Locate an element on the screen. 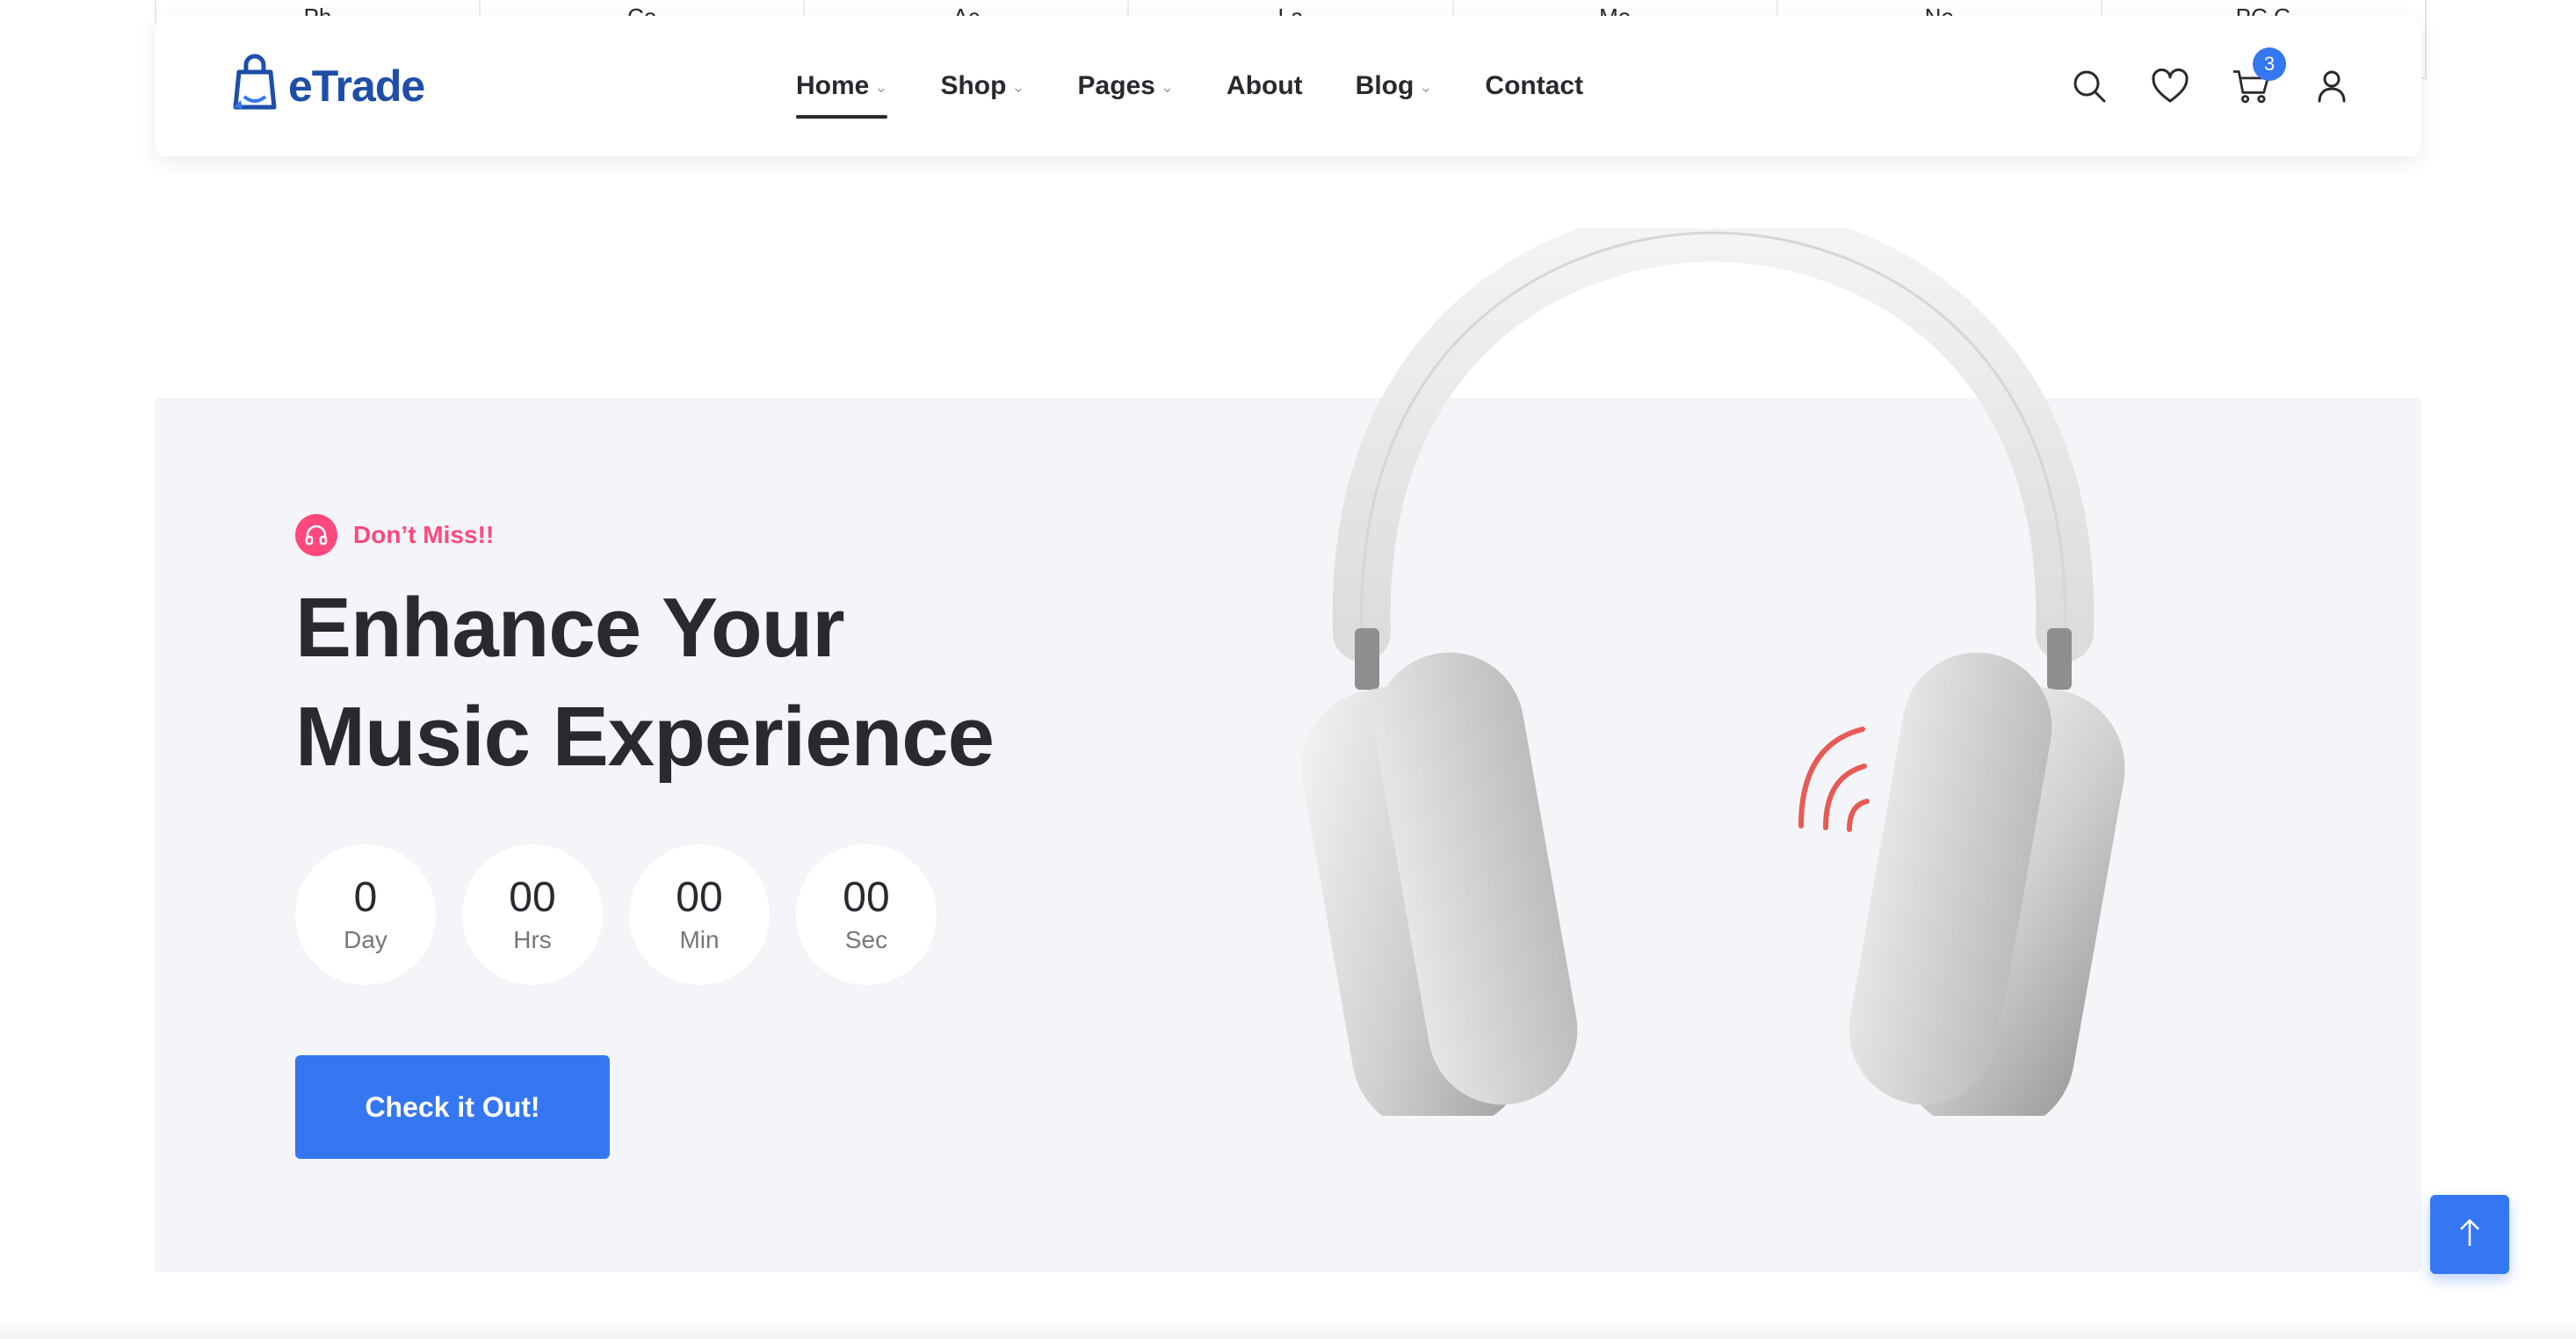  nav-shop: Shop ⌄ is located at coordinates (982, 86).